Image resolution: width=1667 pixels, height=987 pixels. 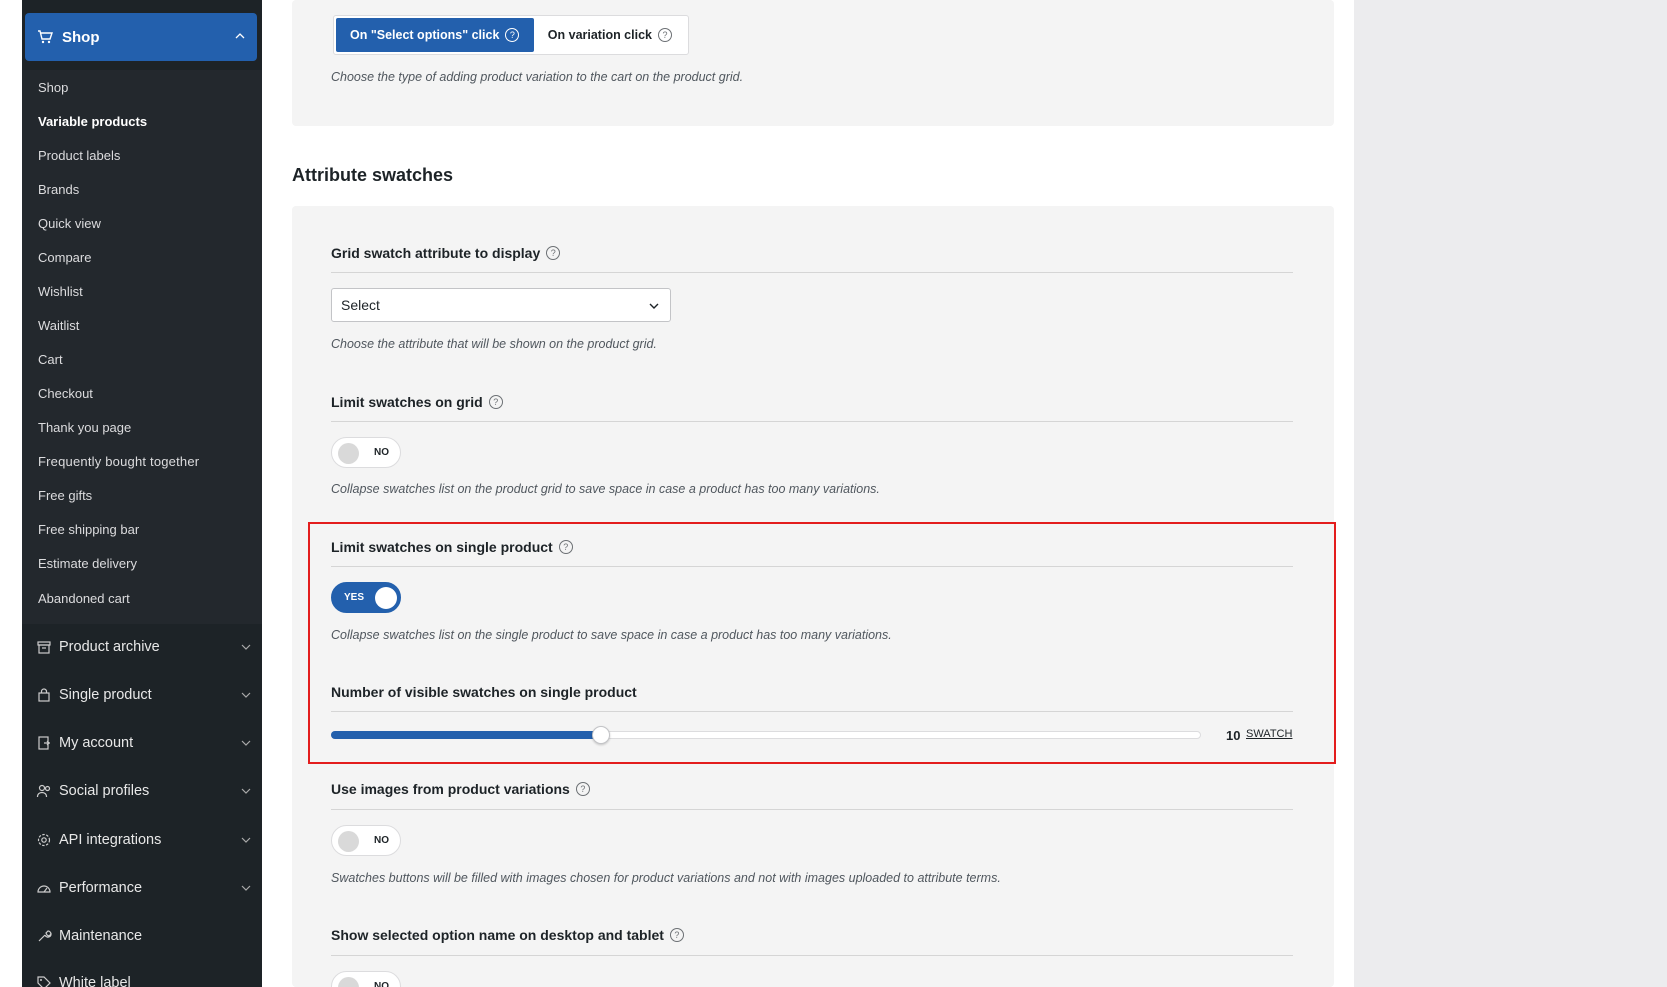 What do you see at coordinates (95, 981) in the screenshot?
I see `sidebar-section-label: White label` at bounding box center [95, 981].